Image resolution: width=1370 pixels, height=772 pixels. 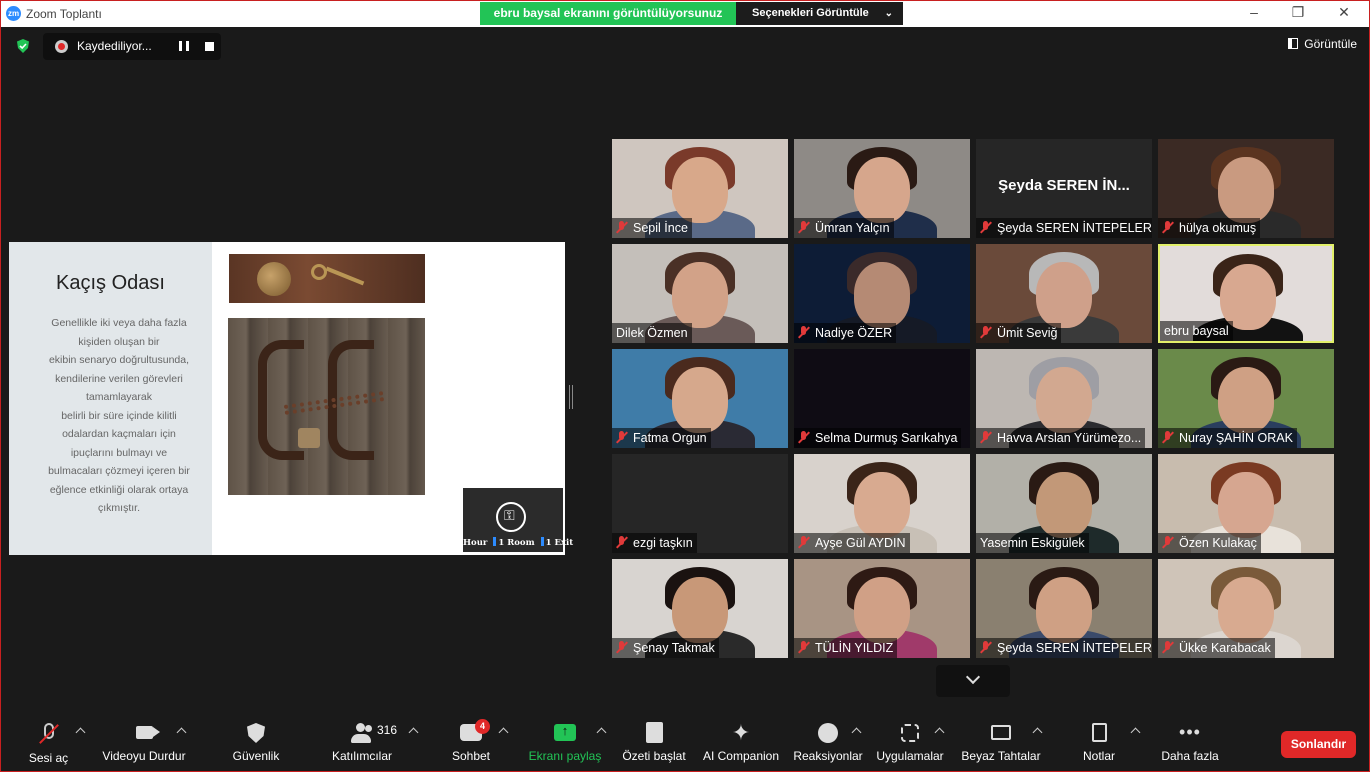 I want to click on view-options-button: Seçenekleri Görüntüle ⌄, so click(x=819, y=13).